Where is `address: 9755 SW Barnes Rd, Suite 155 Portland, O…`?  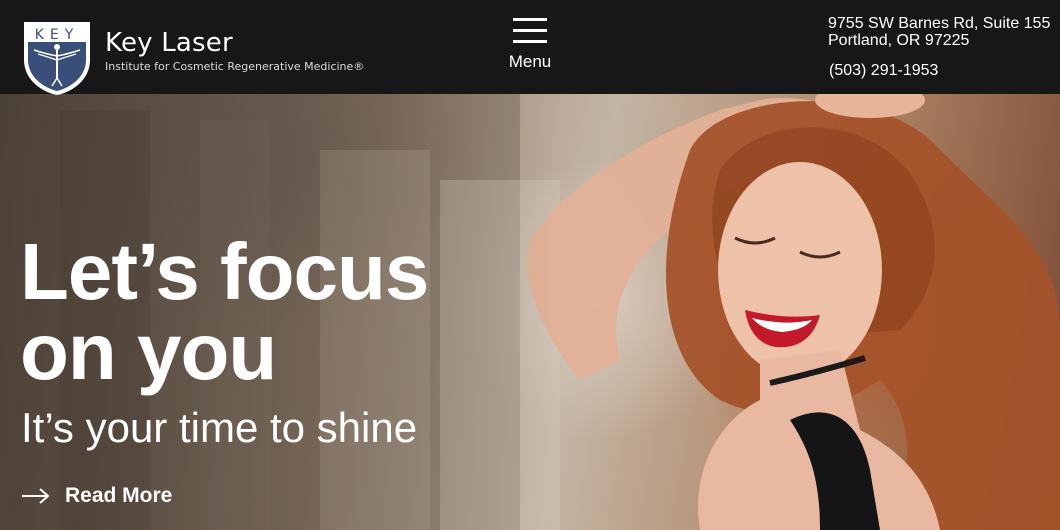
address: 9755 SW Barnes Rd, Suite 155 Portland, O… is located at coordinates (939, 32).